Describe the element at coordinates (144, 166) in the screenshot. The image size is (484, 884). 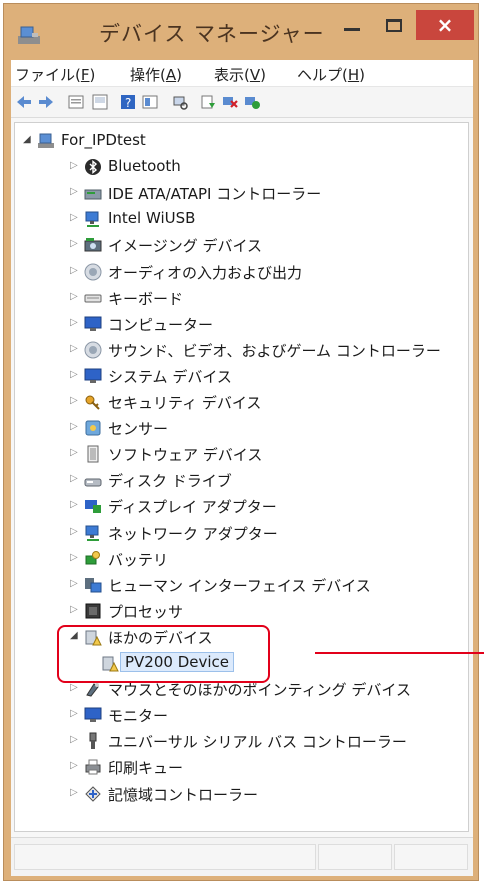
I see `tree-node-label: Bluetooth` at that location.